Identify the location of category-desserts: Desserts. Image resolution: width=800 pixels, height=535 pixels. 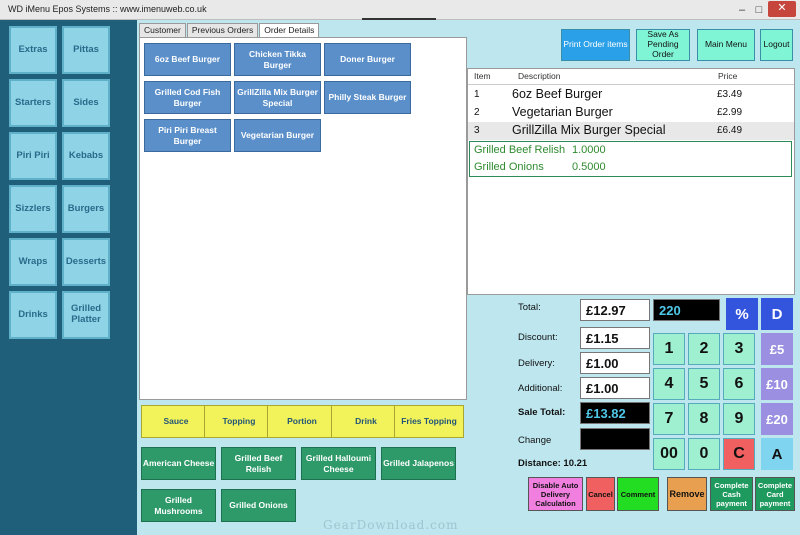
(86, 262).